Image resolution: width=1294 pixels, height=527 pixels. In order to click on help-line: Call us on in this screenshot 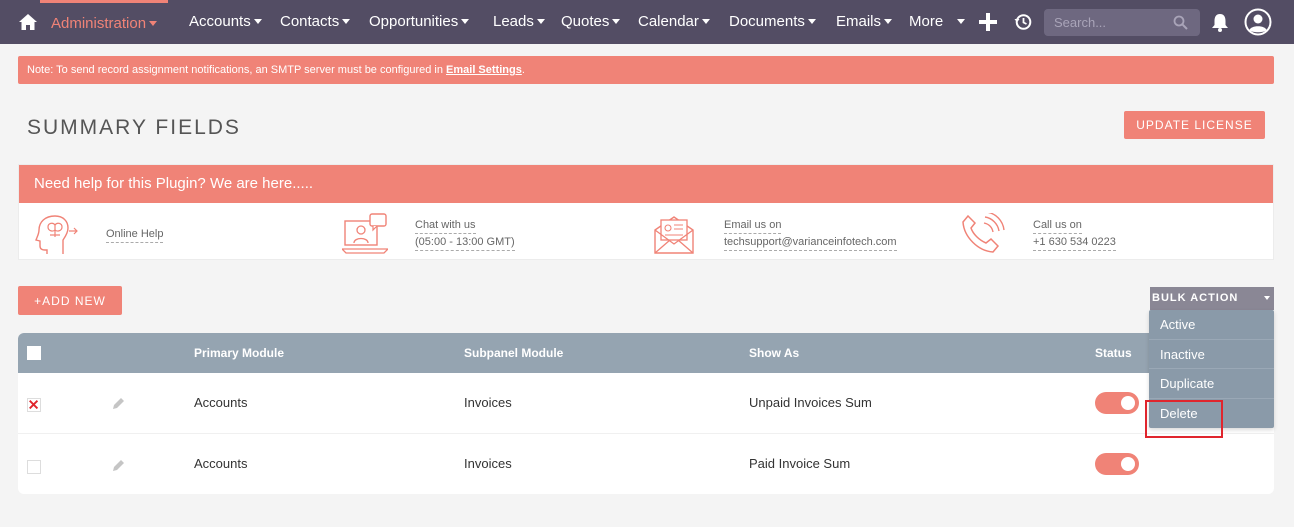, I will do `click(1057, 225)`.